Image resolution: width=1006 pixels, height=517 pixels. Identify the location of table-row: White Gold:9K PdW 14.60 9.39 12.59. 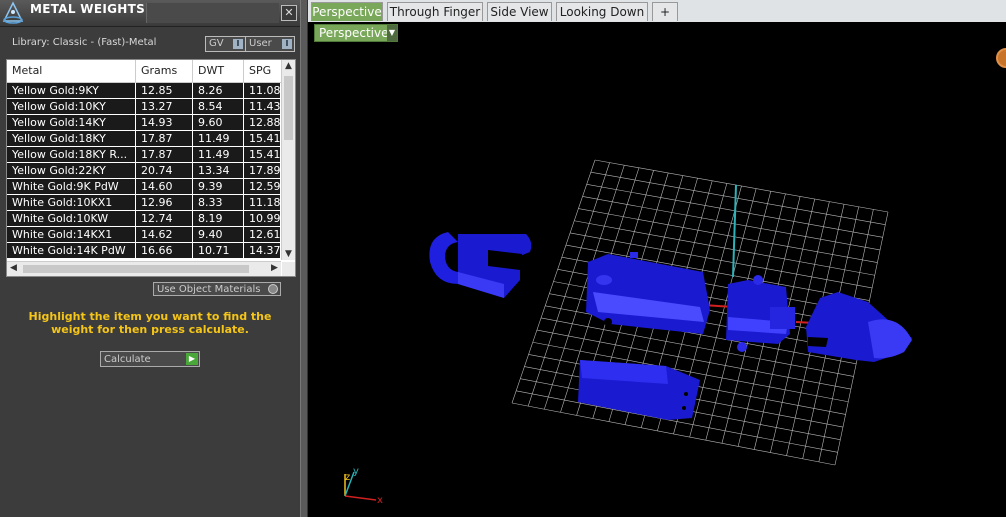
(144, 187).